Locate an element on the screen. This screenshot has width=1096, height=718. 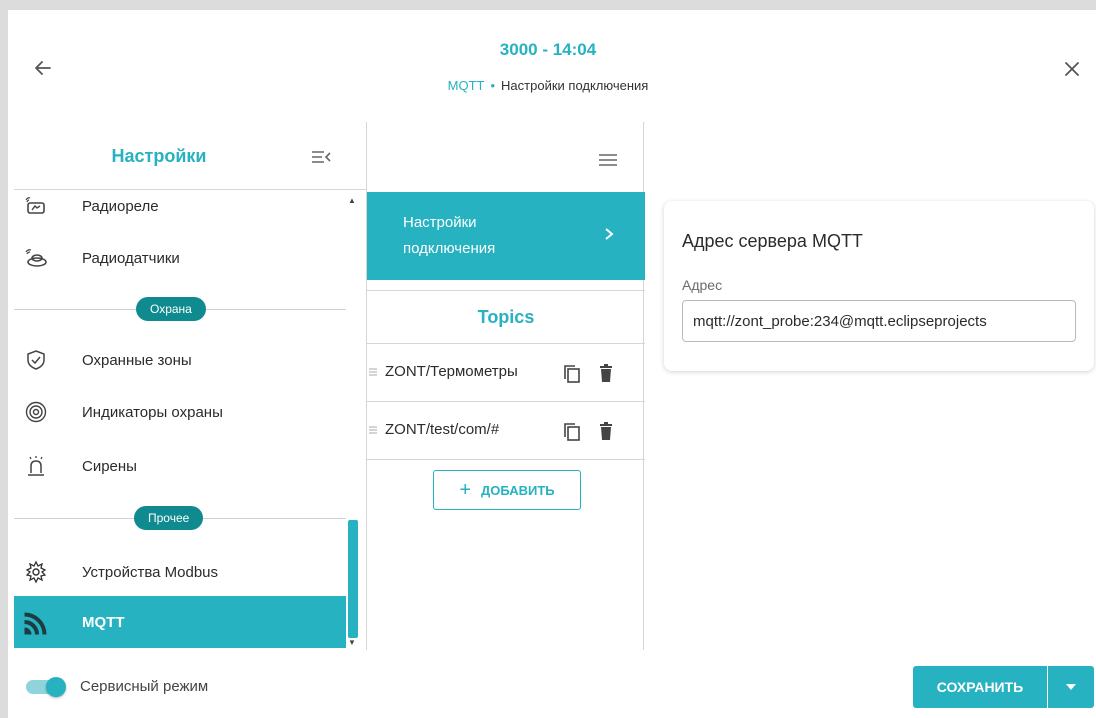
sidebar-item-guard-indicators: Индикаторы охраны is located at coordinates (180, 412).